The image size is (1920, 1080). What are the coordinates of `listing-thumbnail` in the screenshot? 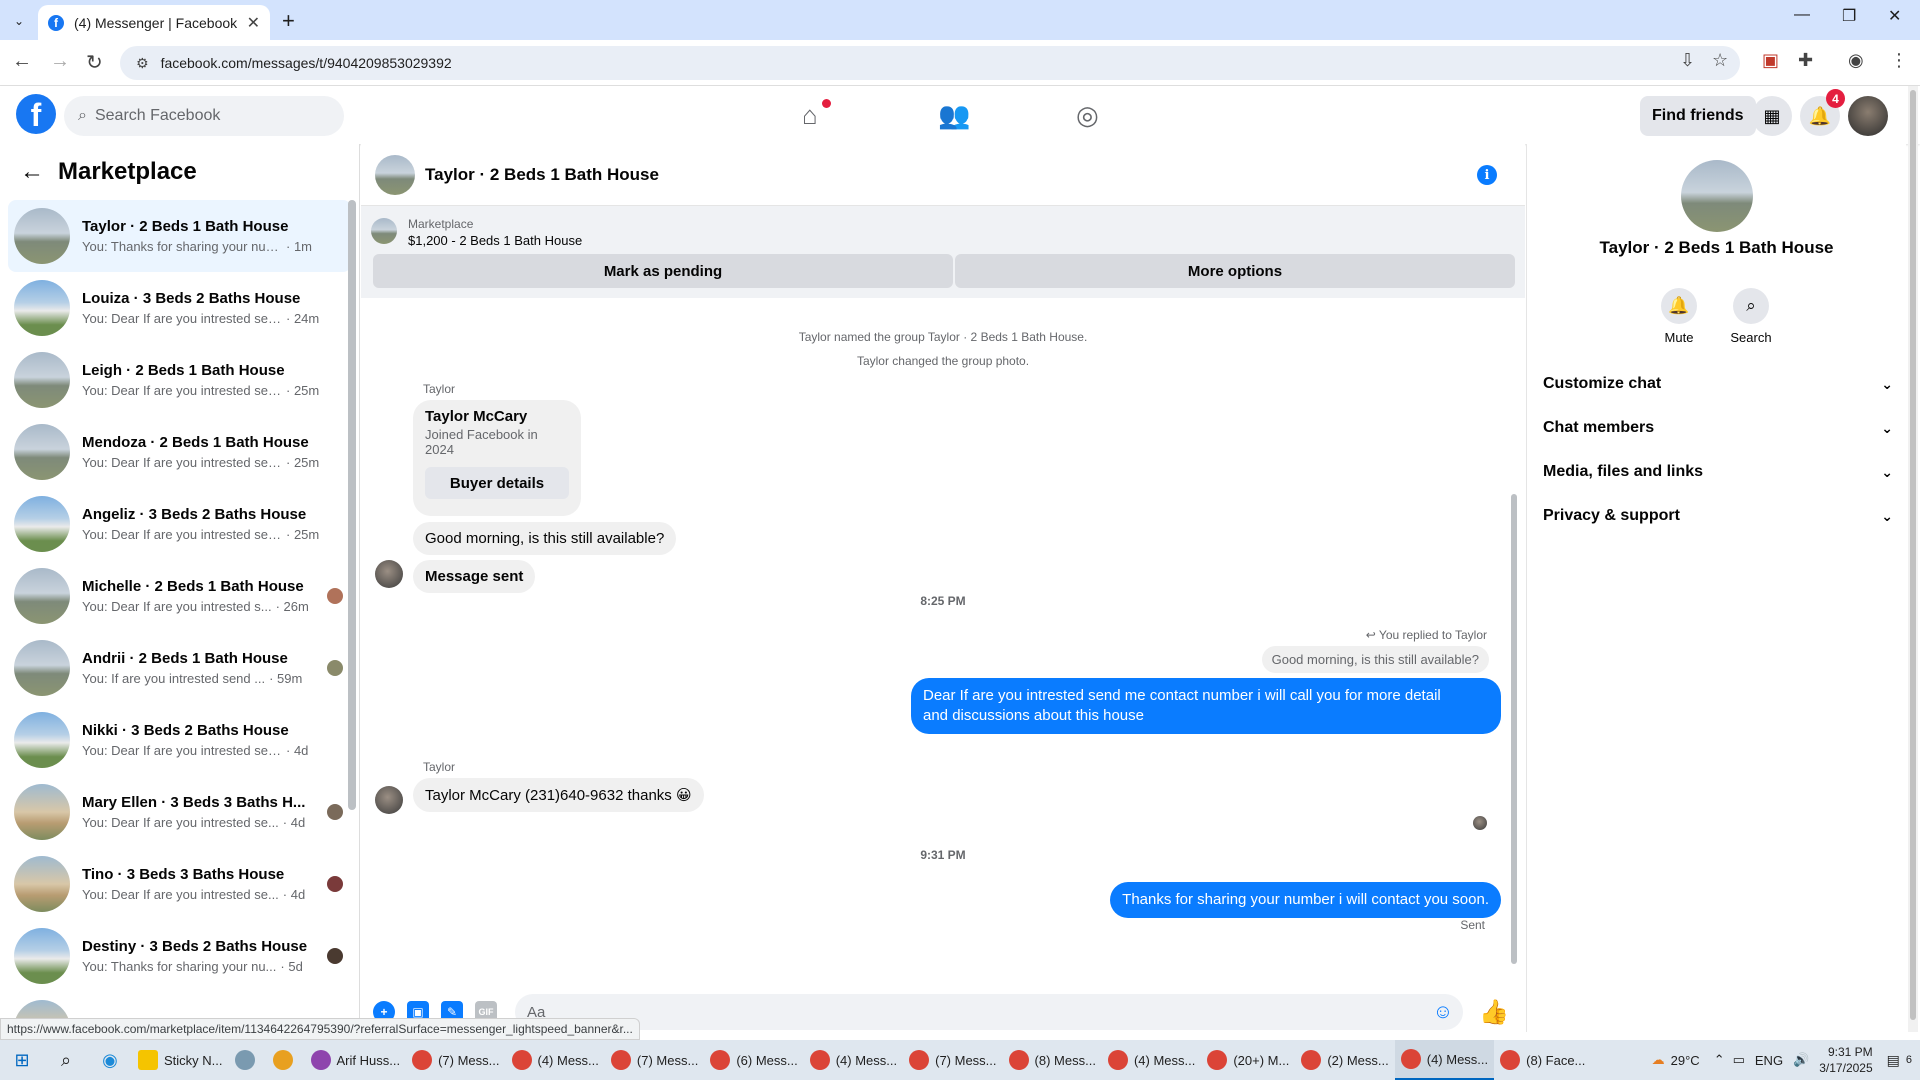 It's located at (384, 231).